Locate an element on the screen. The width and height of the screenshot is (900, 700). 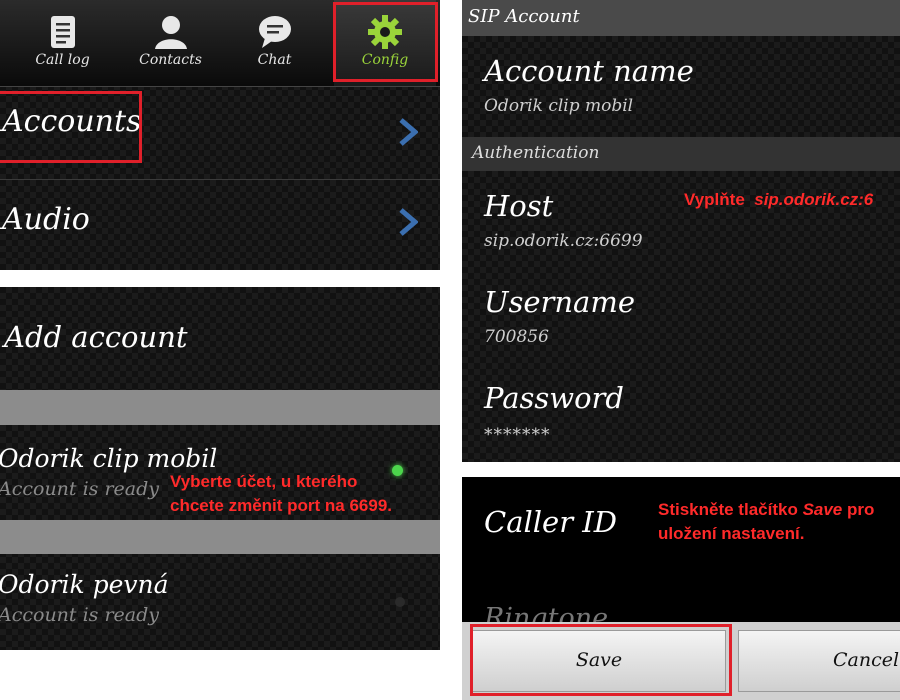
add-account-button: Add account is located at coordinates (220, 338).